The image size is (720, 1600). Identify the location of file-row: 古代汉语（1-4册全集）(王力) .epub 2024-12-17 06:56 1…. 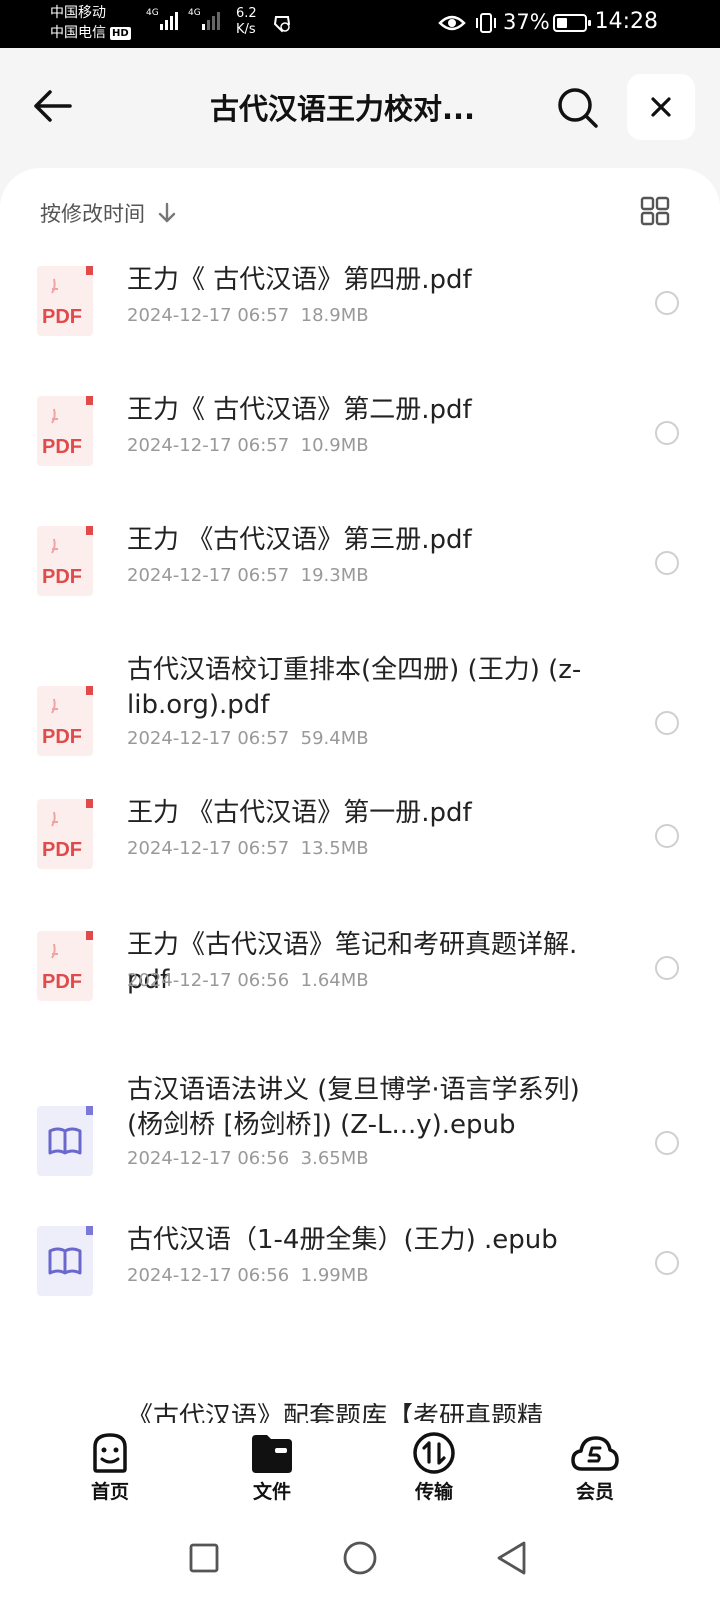
(360, 1283).